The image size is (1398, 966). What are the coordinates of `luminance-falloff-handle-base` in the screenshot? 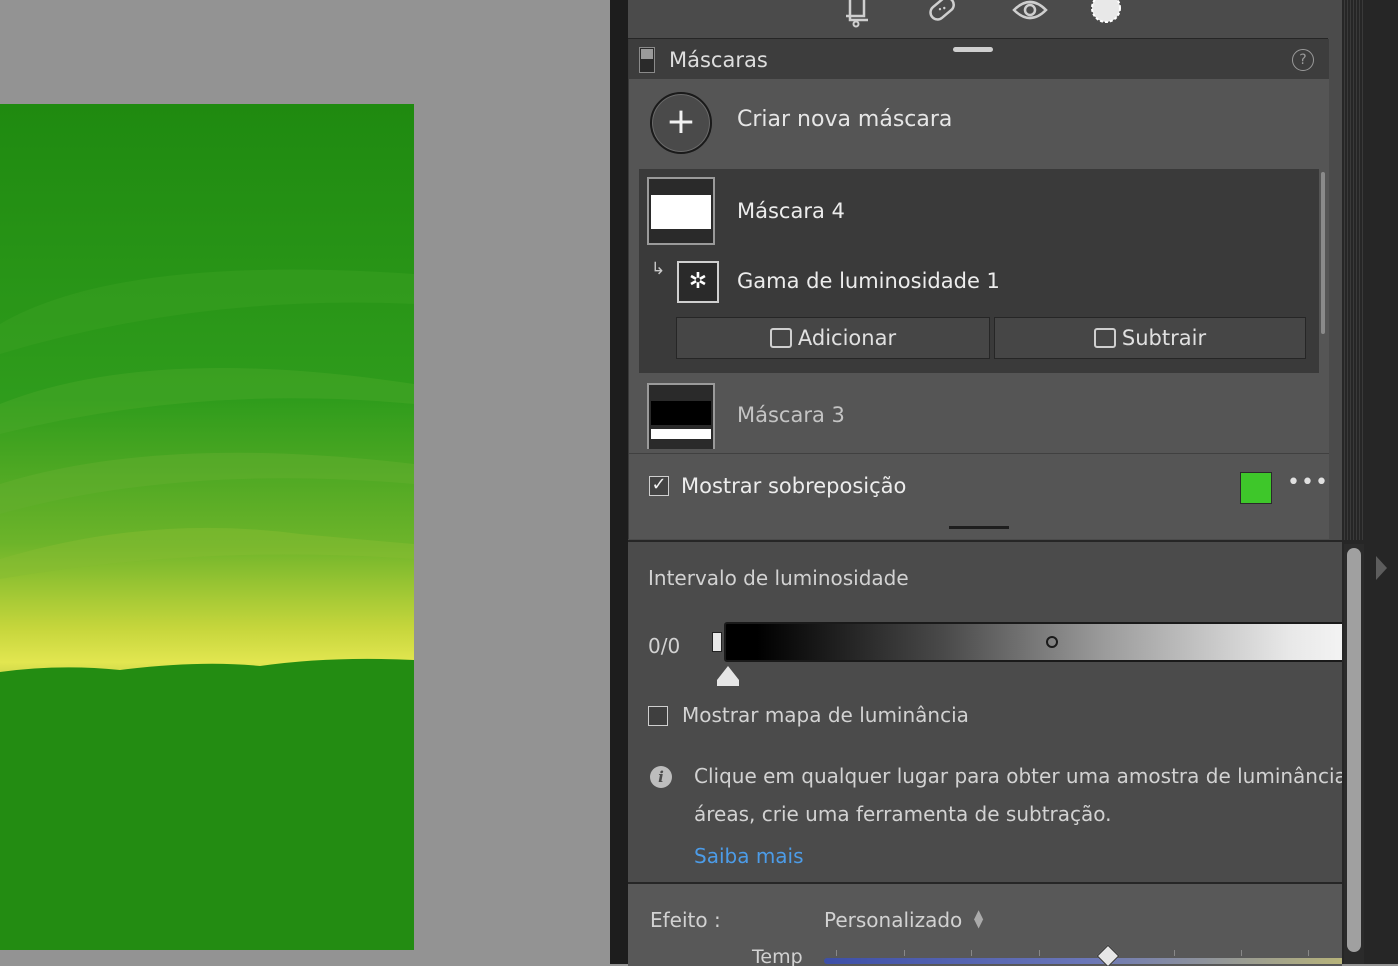 It's located at (728, 683).